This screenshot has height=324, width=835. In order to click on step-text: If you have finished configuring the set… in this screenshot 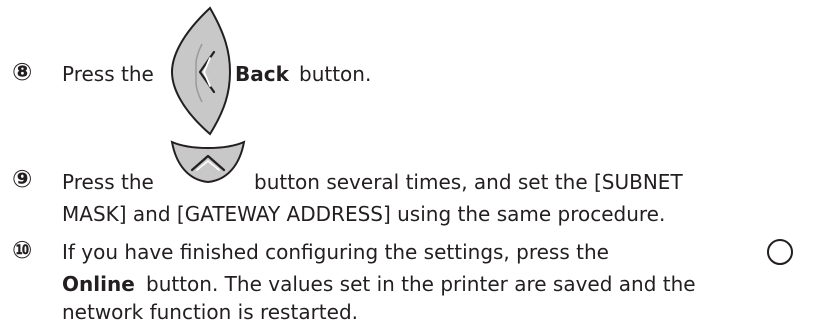, I will do `click(335, 252)`.